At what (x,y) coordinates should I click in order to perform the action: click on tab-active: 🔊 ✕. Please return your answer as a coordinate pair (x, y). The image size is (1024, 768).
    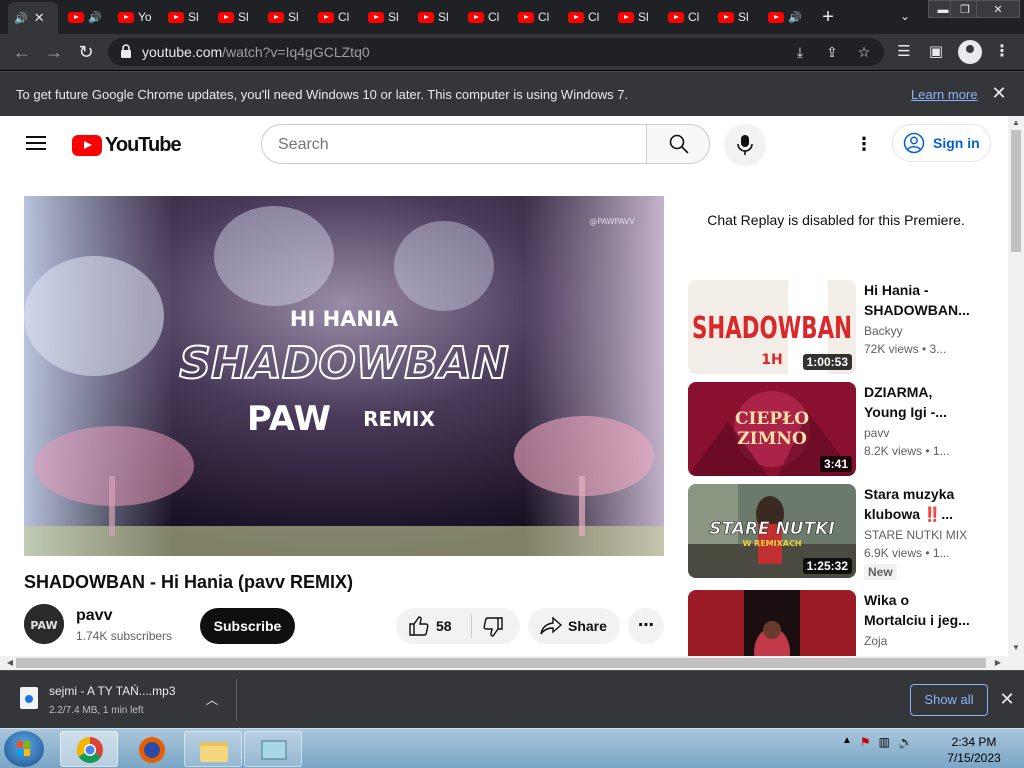
    Looking at the image, I should click on (33, 18).